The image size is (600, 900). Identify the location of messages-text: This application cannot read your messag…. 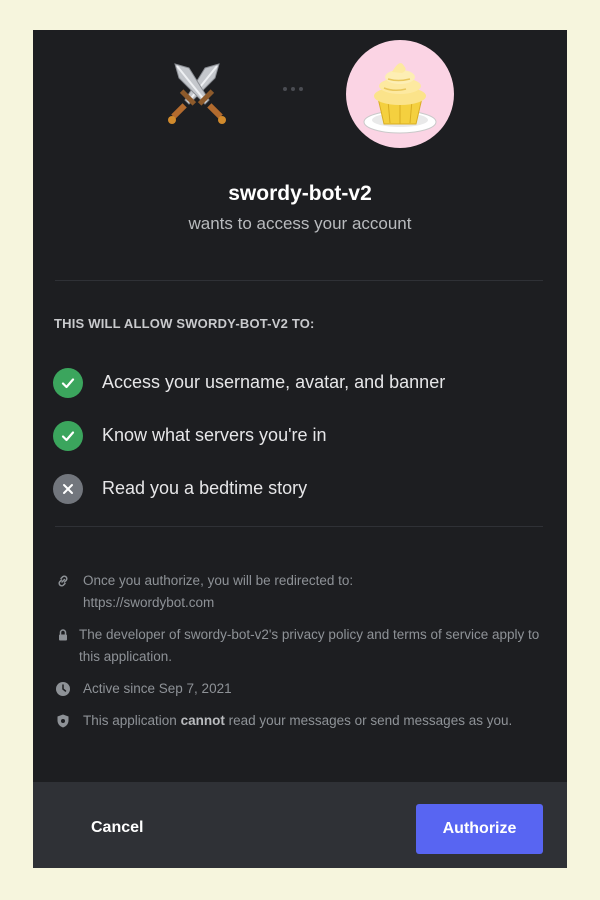
(297, 721).